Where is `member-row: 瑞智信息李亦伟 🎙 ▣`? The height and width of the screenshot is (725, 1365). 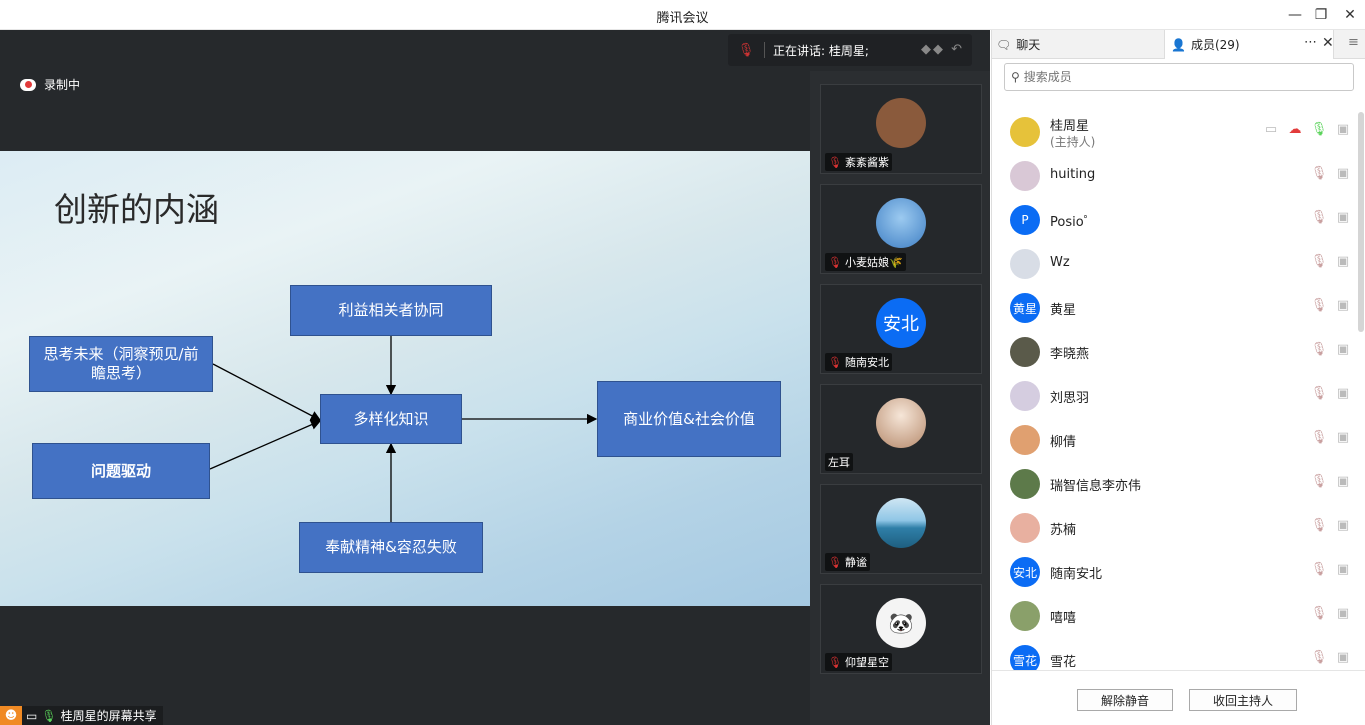 member-row: 瑞智信息李亦伟 🎙 ▣ is located at coordinates (1178, 484).